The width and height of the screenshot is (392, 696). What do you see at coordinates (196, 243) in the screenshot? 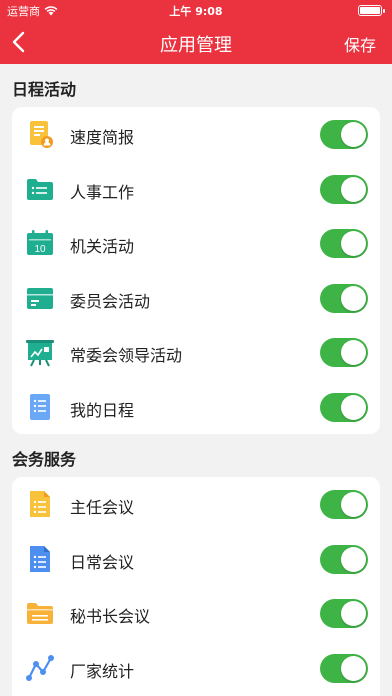
I see `list-item: 10 机关活动` at bounding box center [196, 243].